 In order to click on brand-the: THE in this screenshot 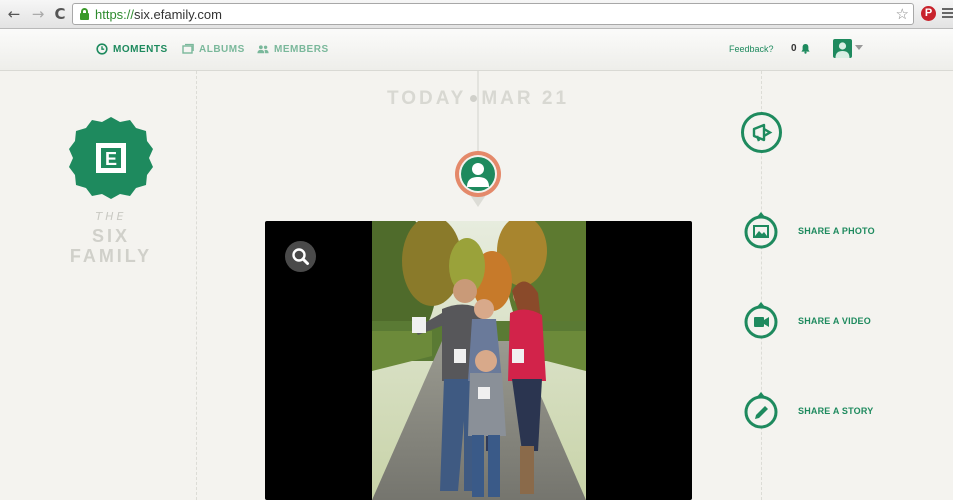, I will do `click(111, 216)`.